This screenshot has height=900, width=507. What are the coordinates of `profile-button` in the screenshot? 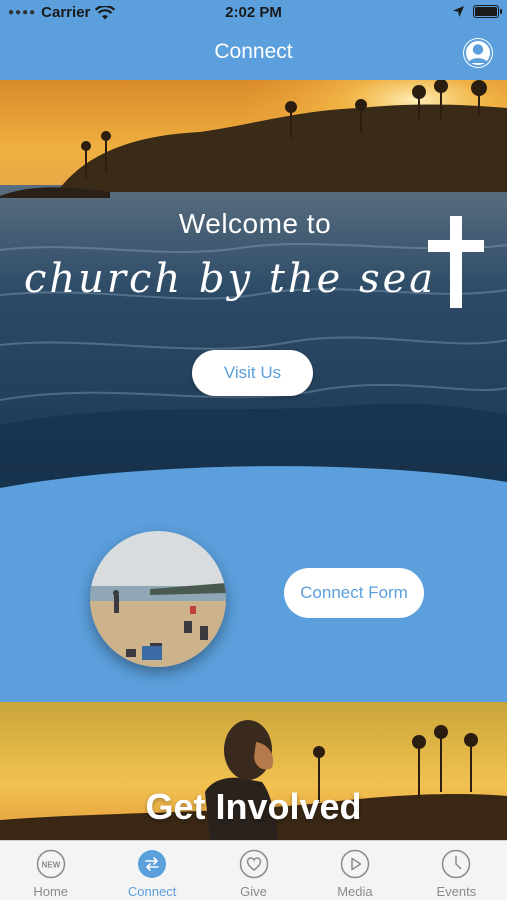 It's located at (478, 53).